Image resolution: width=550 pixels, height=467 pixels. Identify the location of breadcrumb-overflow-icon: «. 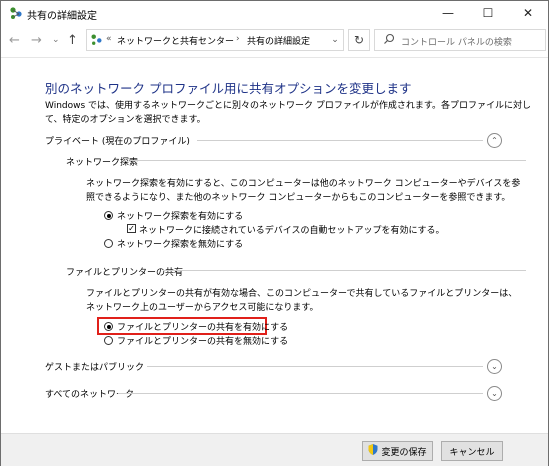
(109, 39).